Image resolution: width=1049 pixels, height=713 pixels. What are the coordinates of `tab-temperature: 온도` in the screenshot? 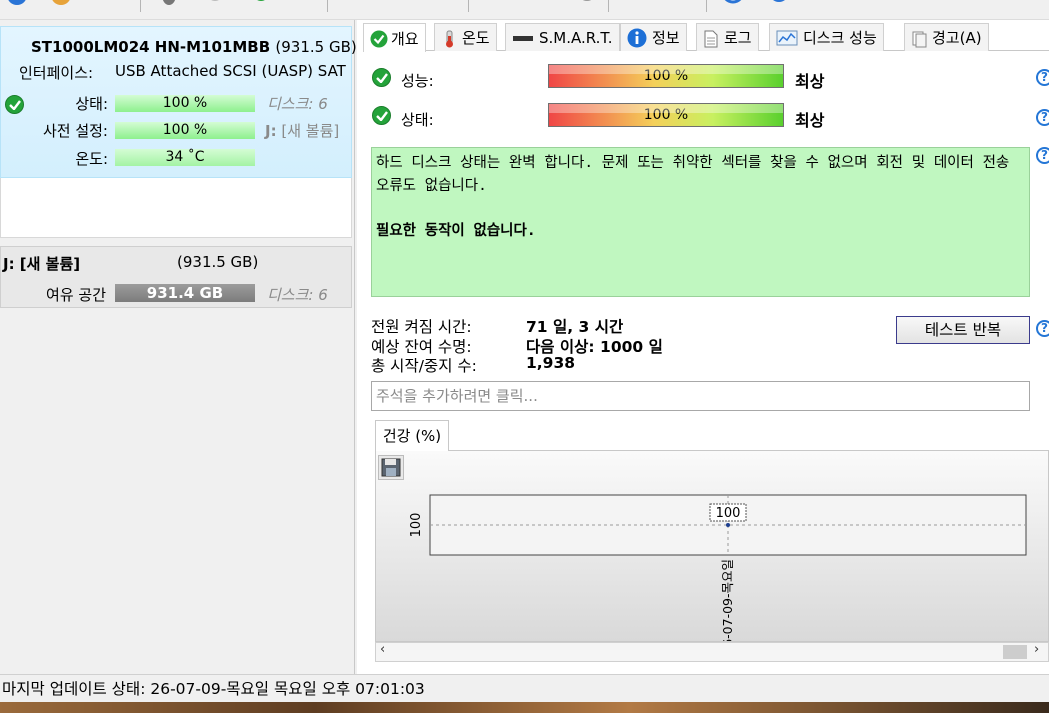 It's located at (465, 37).